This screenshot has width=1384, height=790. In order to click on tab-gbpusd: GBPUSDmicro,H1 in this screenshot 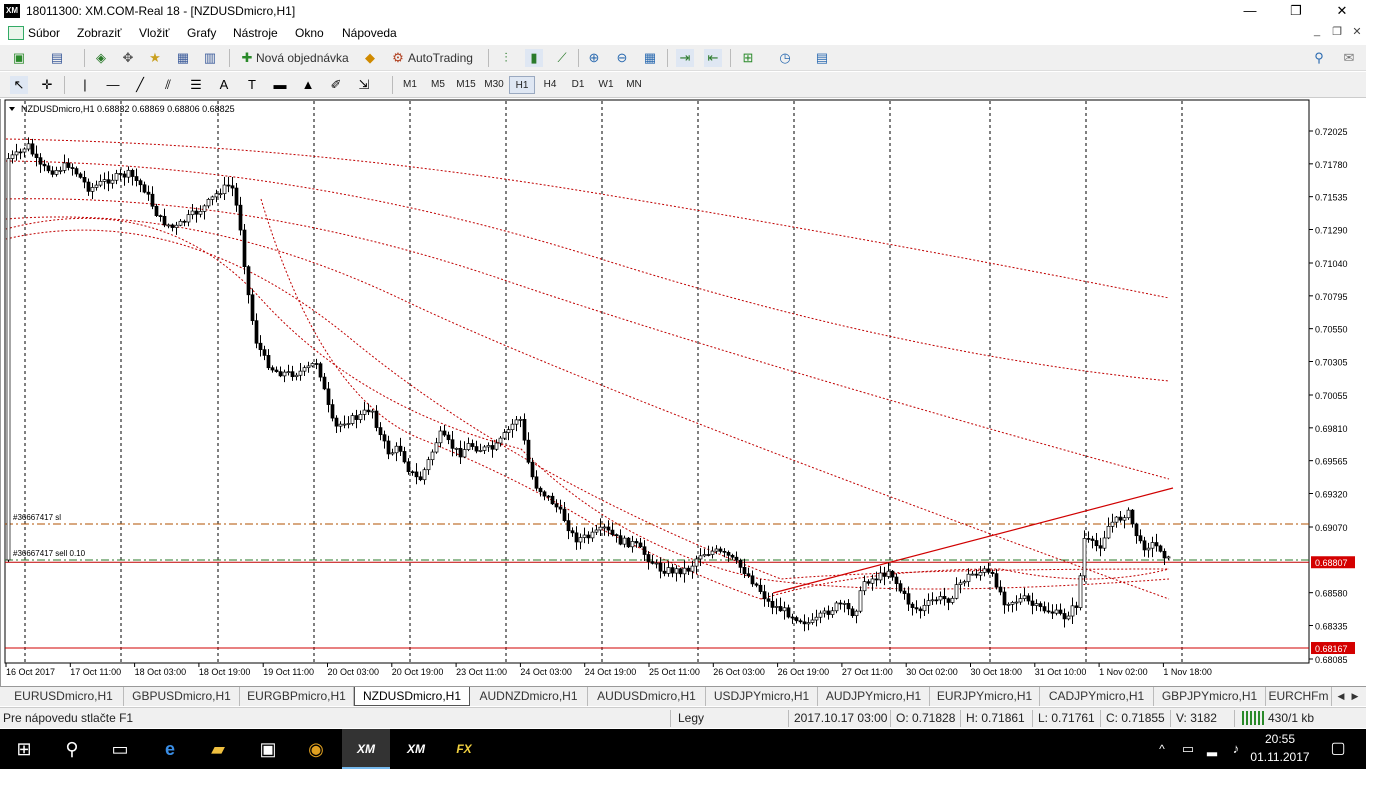, I will do `click(182, 696)`.